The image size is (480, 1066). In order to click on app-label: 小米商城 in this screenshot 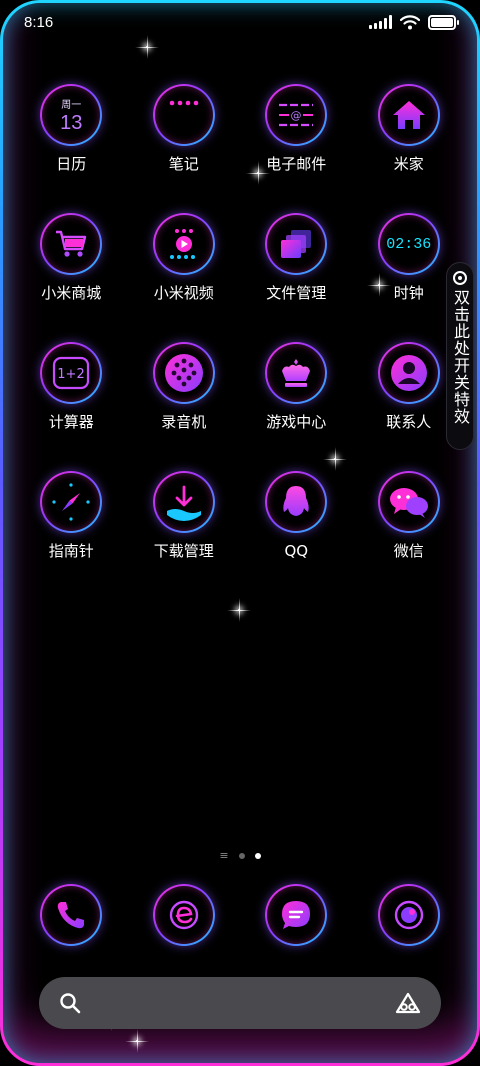, I will do `click(71, 293)`.